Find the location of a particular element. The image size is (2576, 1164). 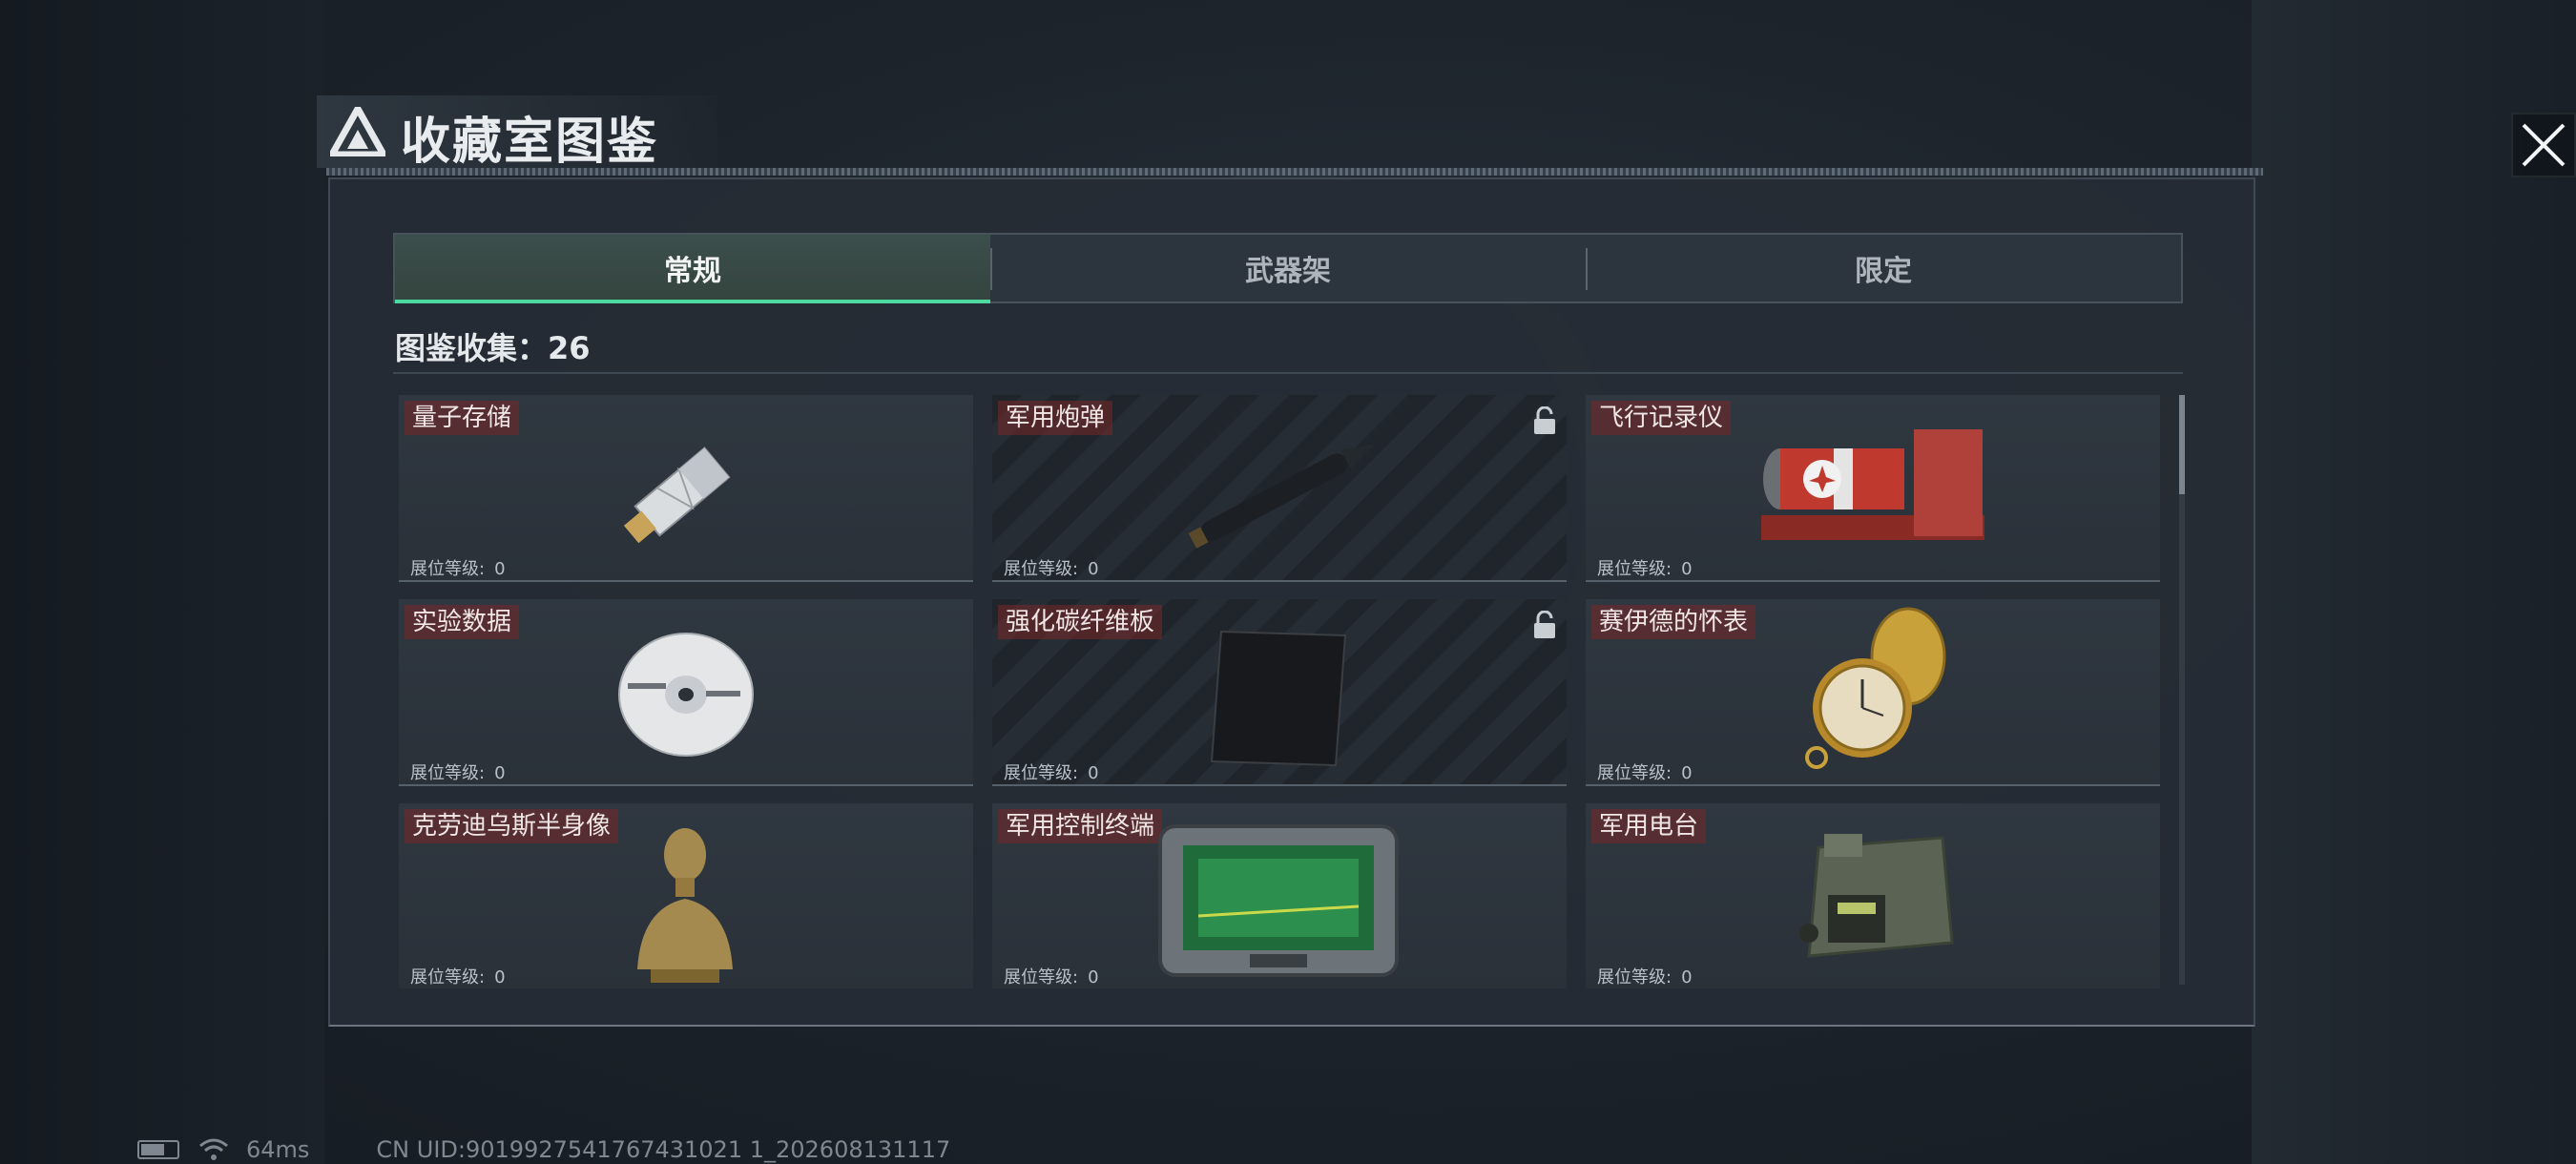

tab-bar: 常规 武器架 限定 is located at coordinates (1288, 268).